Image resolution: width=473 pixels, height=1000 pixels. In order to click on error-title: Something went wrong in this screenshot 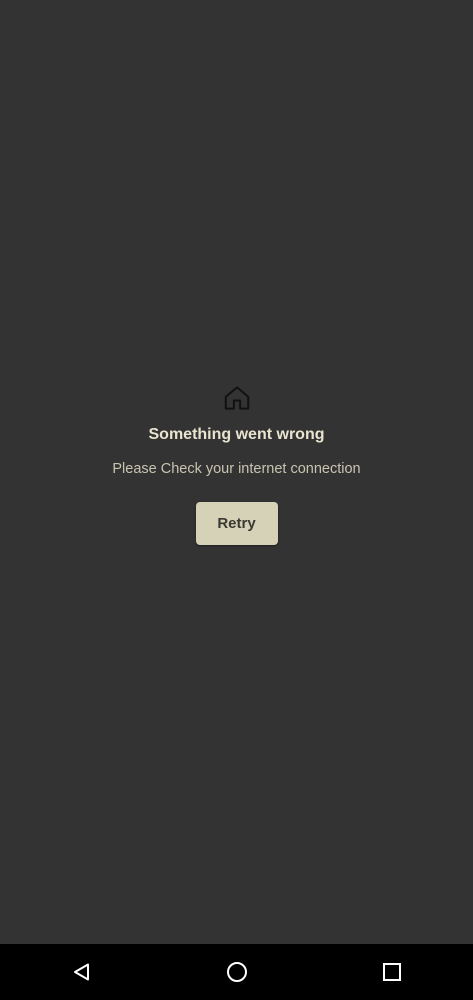, I will do `click(236, 434)`.